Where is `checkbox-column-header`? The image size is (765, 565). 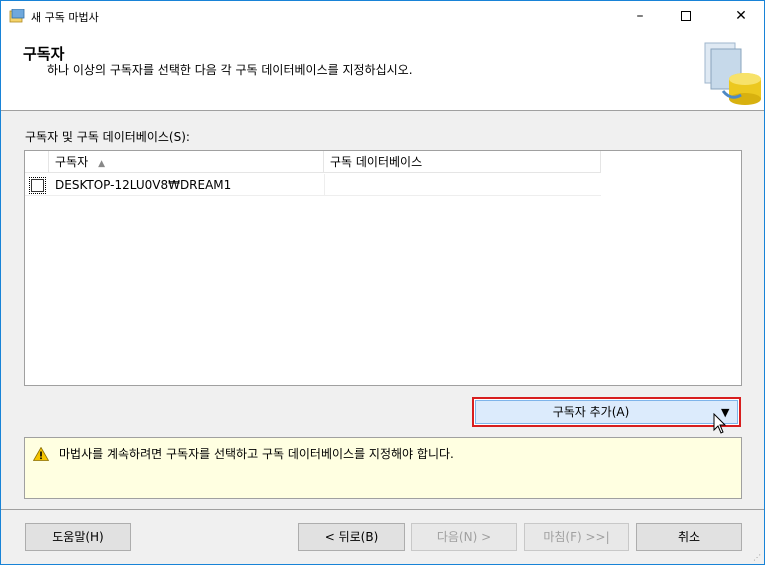
checkbox-column-header is located at coordinates (37, 162).